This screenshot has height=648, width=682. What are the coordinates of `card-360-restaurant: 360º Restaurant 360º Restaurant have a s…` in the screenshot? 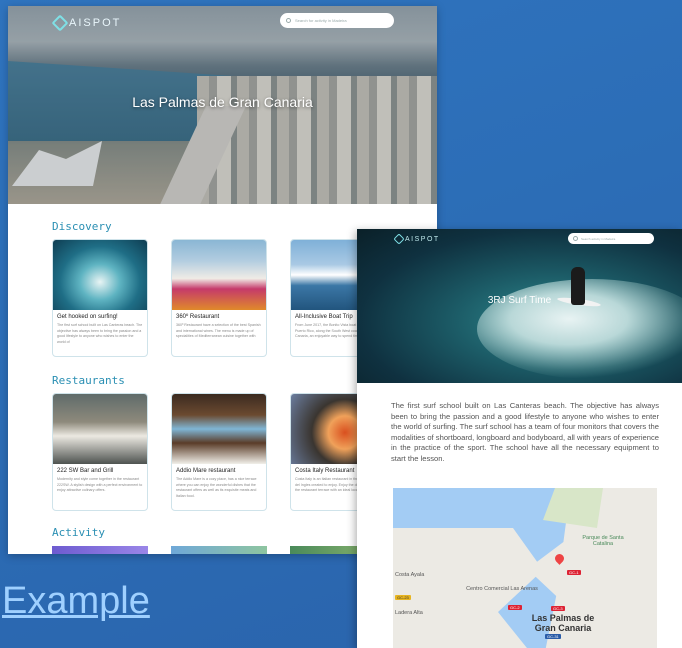 It's located at (219, 298).